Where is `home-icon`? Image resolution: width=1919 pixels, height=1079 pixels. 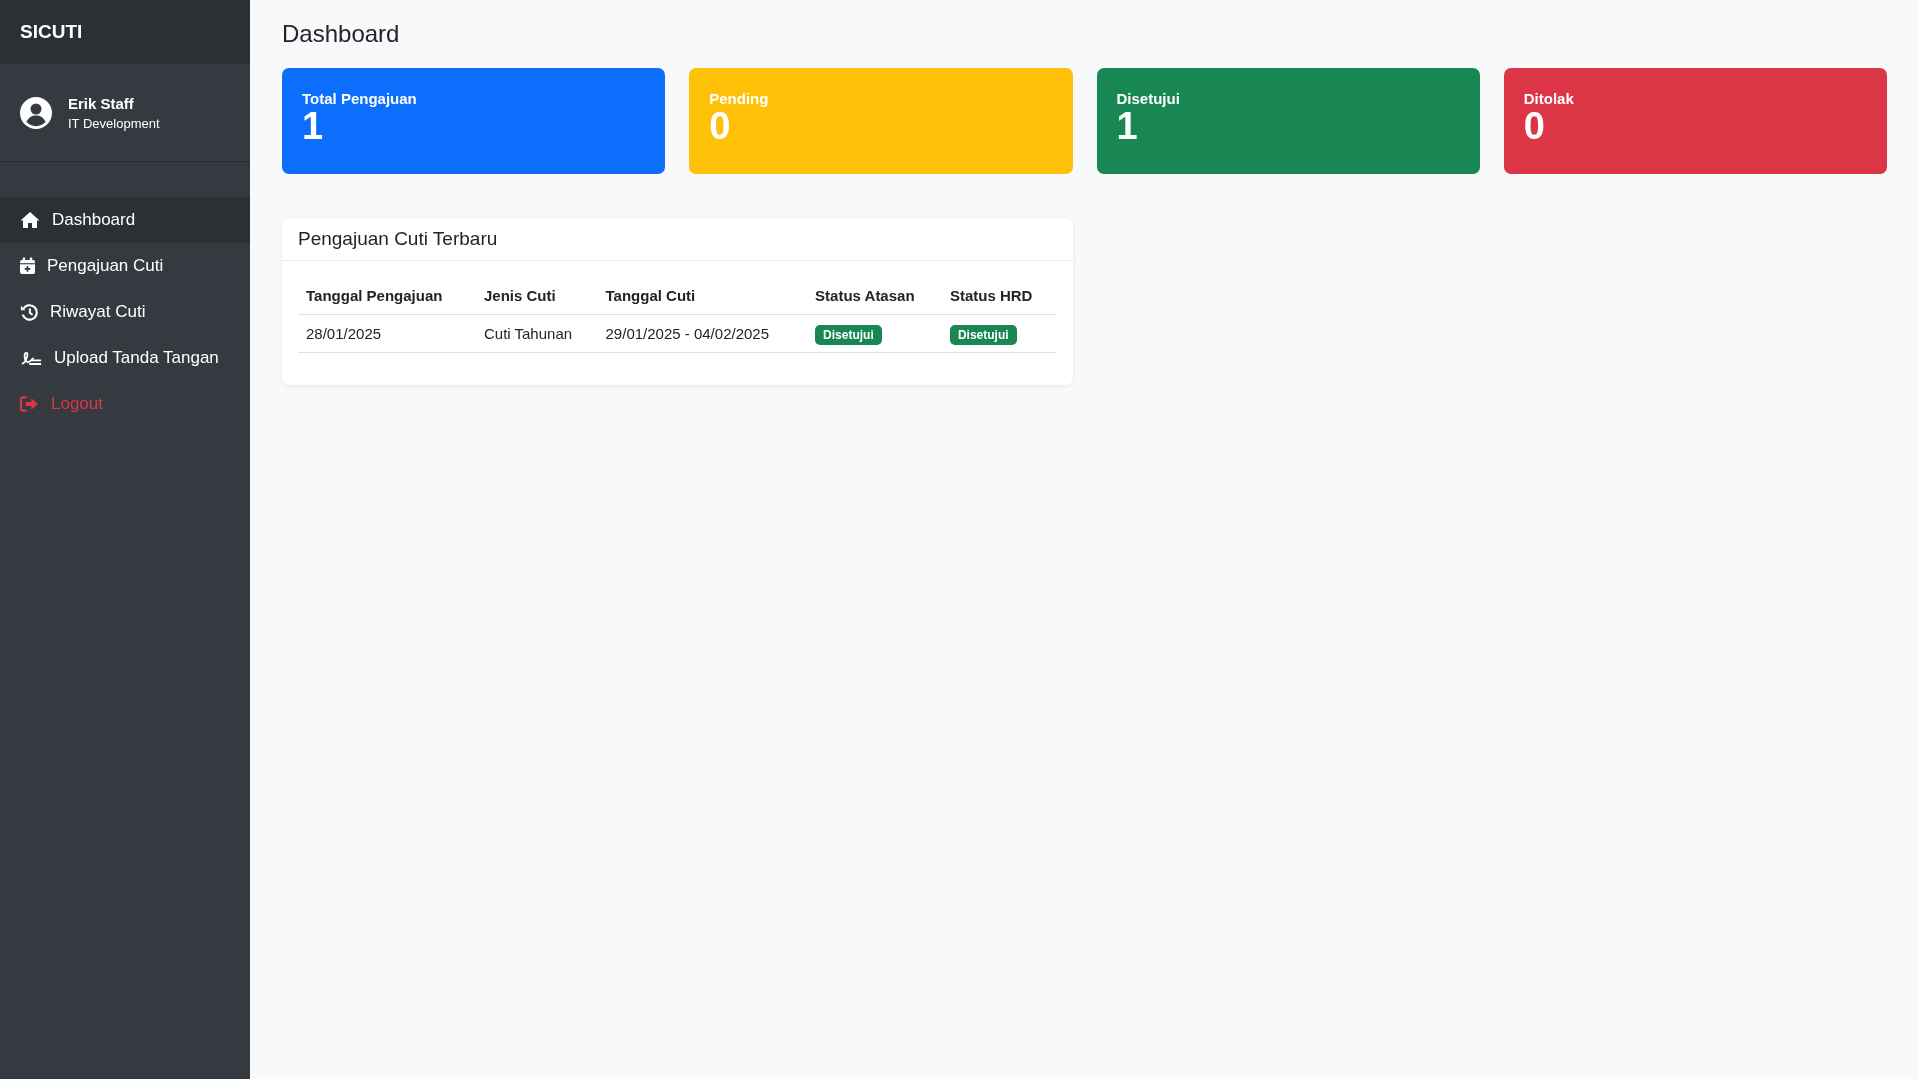
home-icon is located at coordinates (30, 220).